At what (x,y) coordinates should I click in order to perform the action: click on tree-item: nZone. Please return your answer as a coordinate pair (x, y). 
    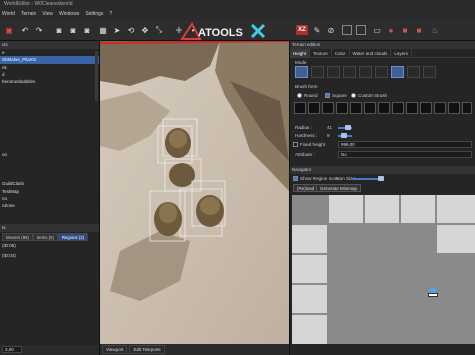
    Looking at the image, I should click on (49, 205).